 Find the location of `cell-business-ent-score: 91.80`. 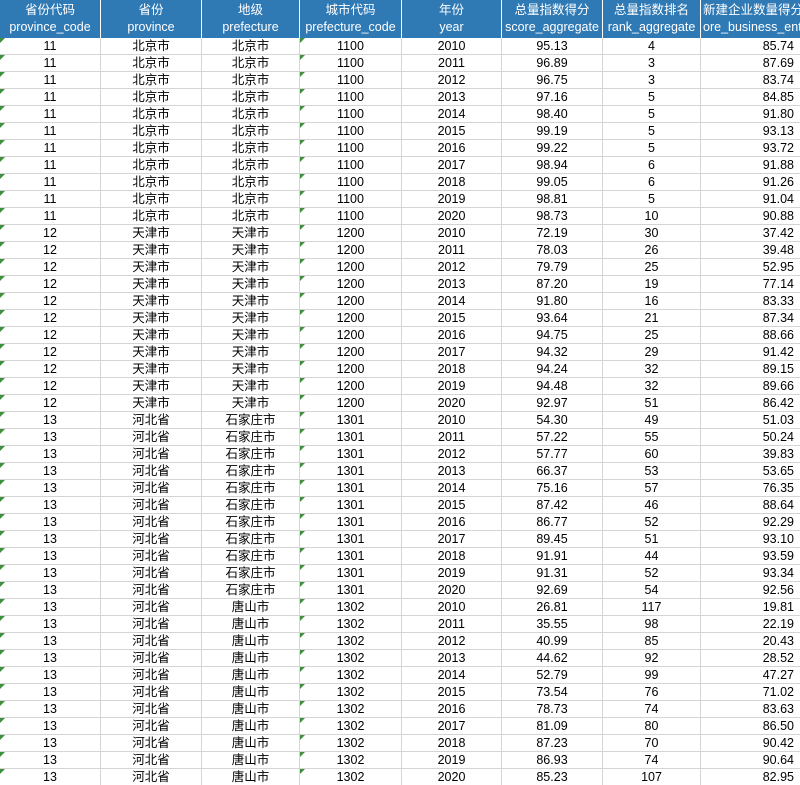

cell-business-ent-score: 91.80 is located at coordinates (750, 114).